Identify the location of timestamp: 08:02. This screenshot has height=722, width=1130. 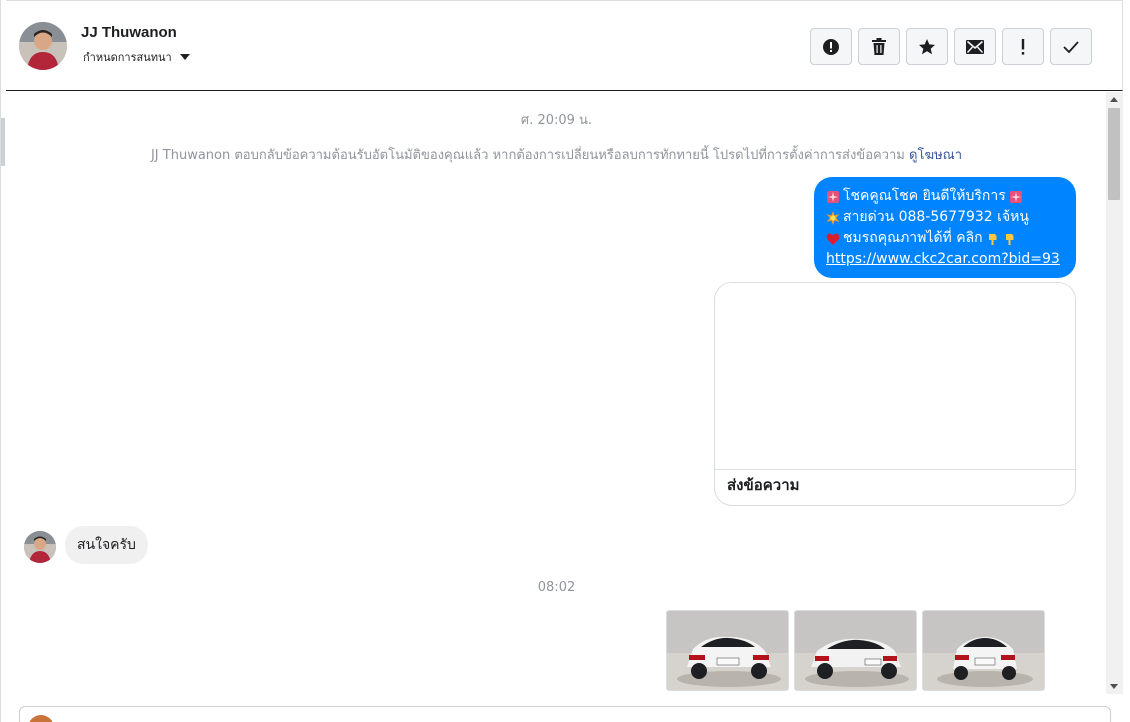
(556, 587).